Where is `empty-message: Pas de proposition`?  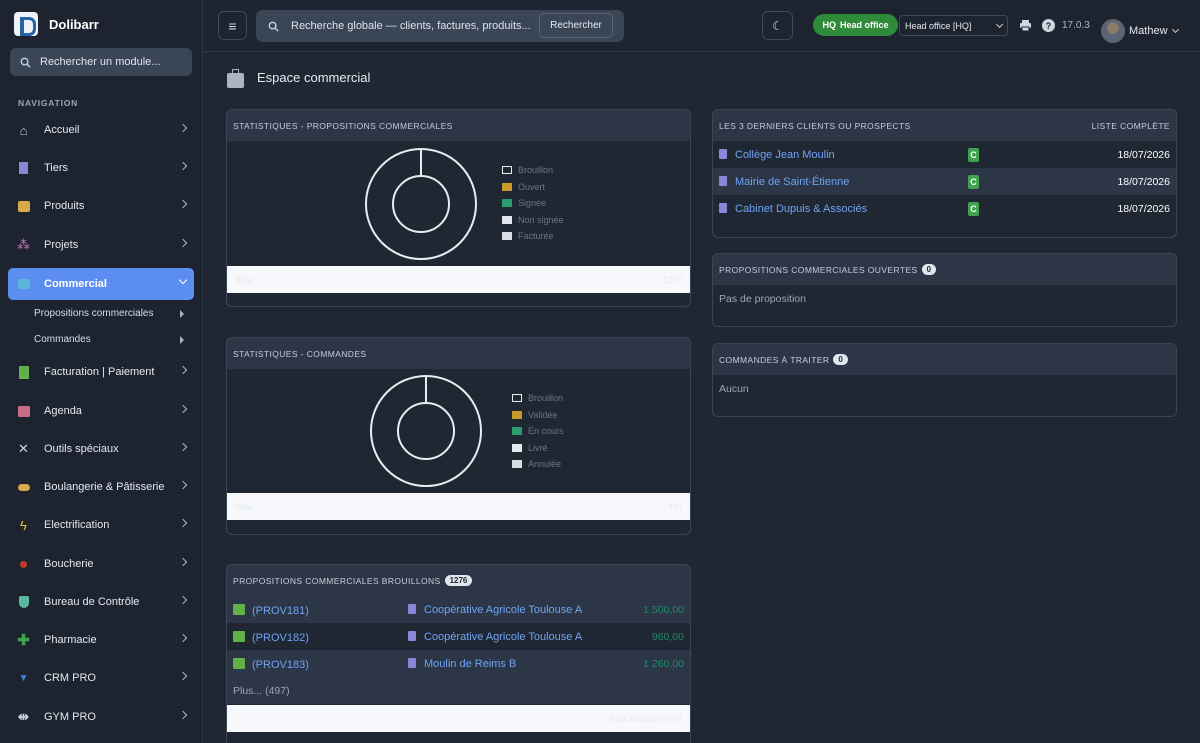
empty-message: Pas de proposition is located at coordinates (762, 298).